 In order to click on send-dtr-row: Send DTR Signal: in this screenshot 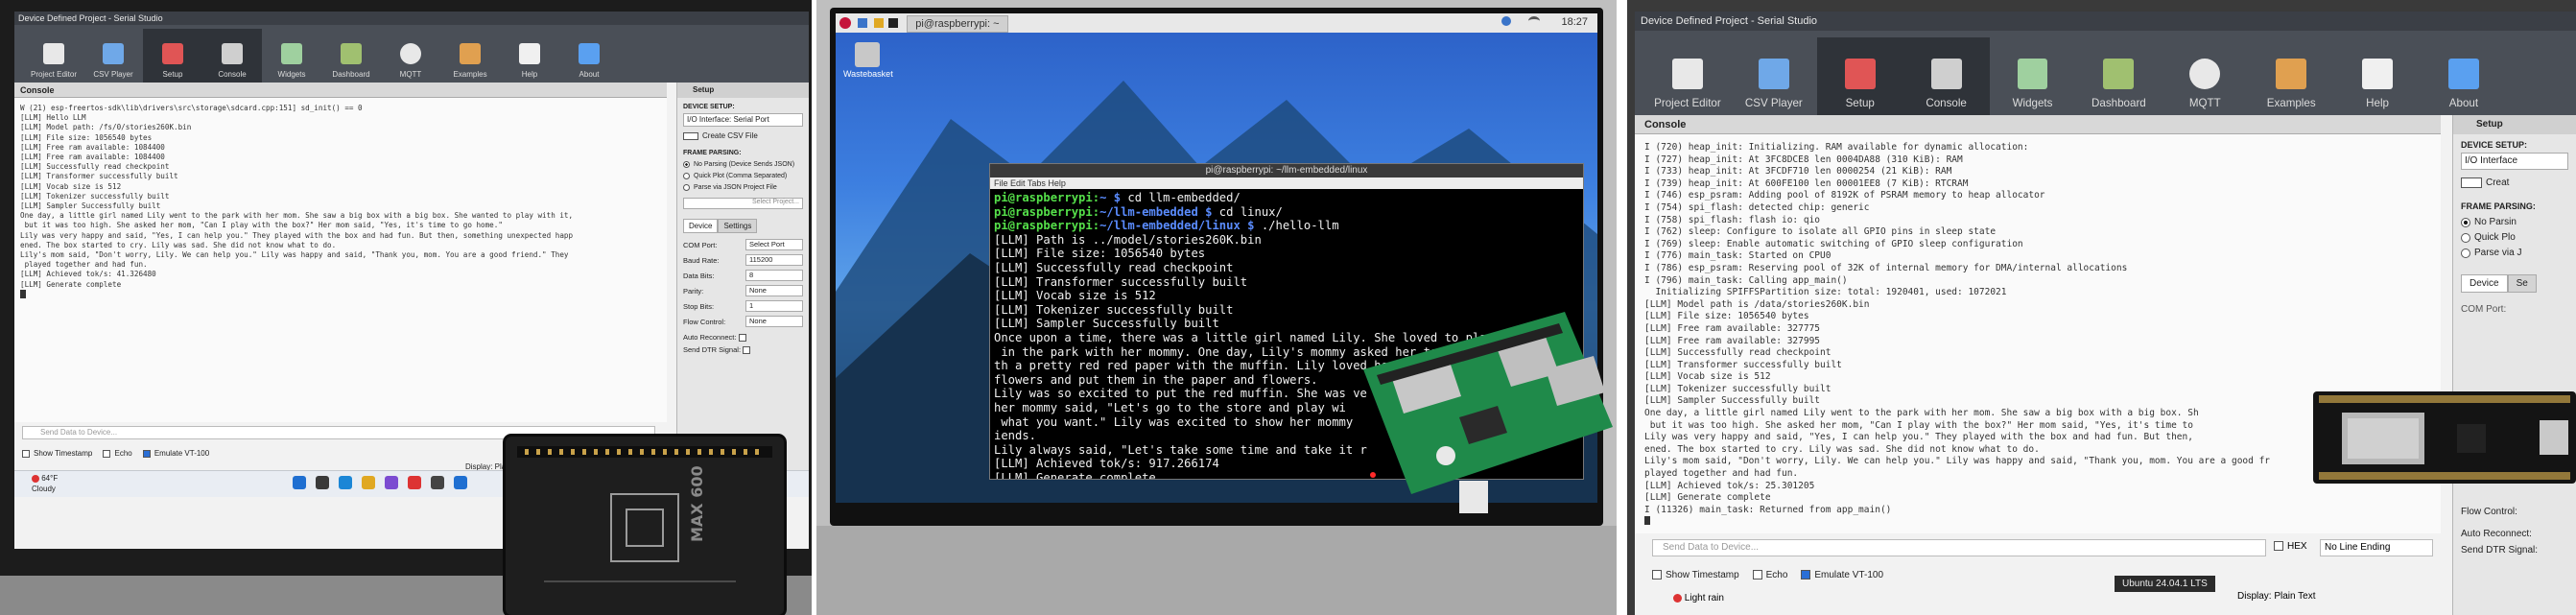, I will do `click(743, 350)`.